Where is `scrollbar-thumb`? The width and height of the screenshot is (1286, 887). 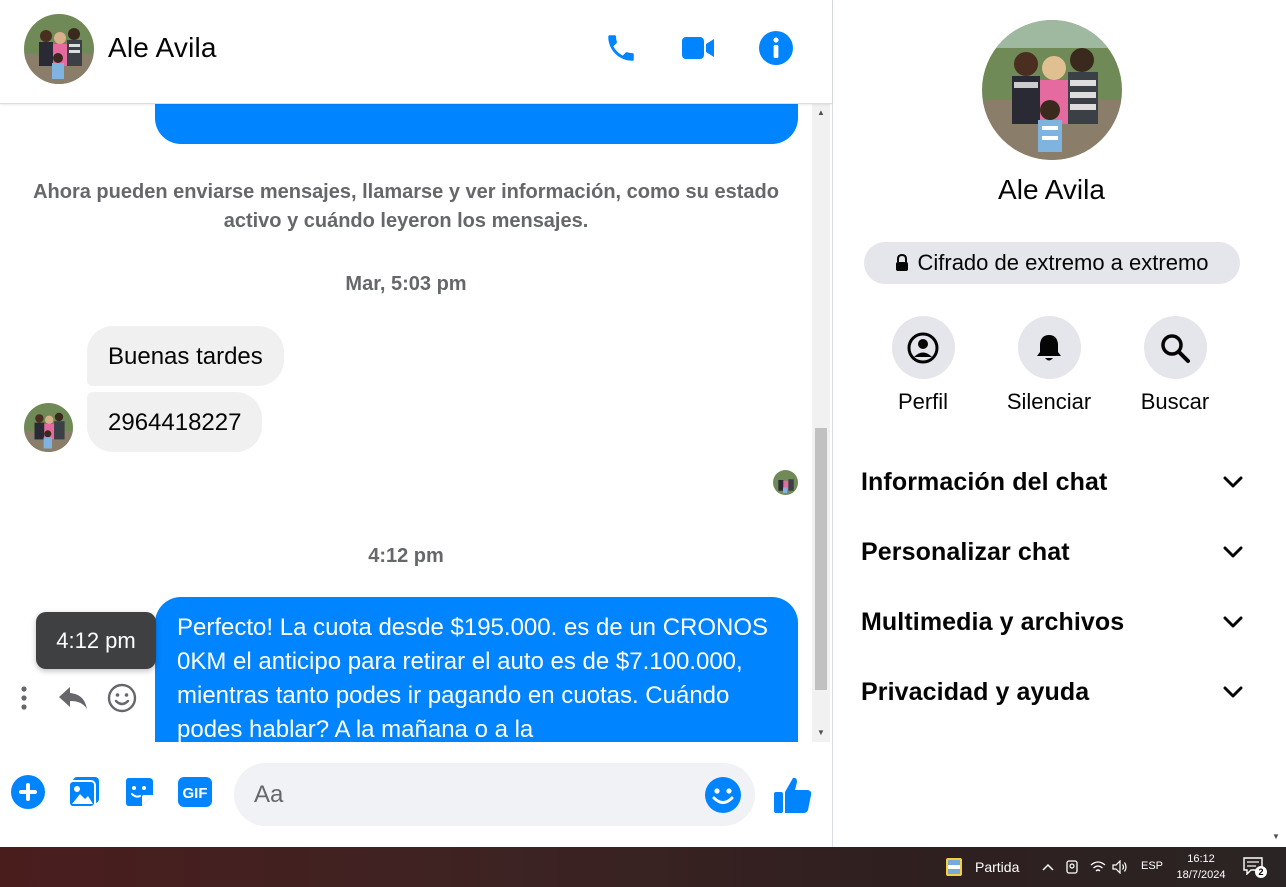 scrollbar-thumb is located at coordinates (821, 559).